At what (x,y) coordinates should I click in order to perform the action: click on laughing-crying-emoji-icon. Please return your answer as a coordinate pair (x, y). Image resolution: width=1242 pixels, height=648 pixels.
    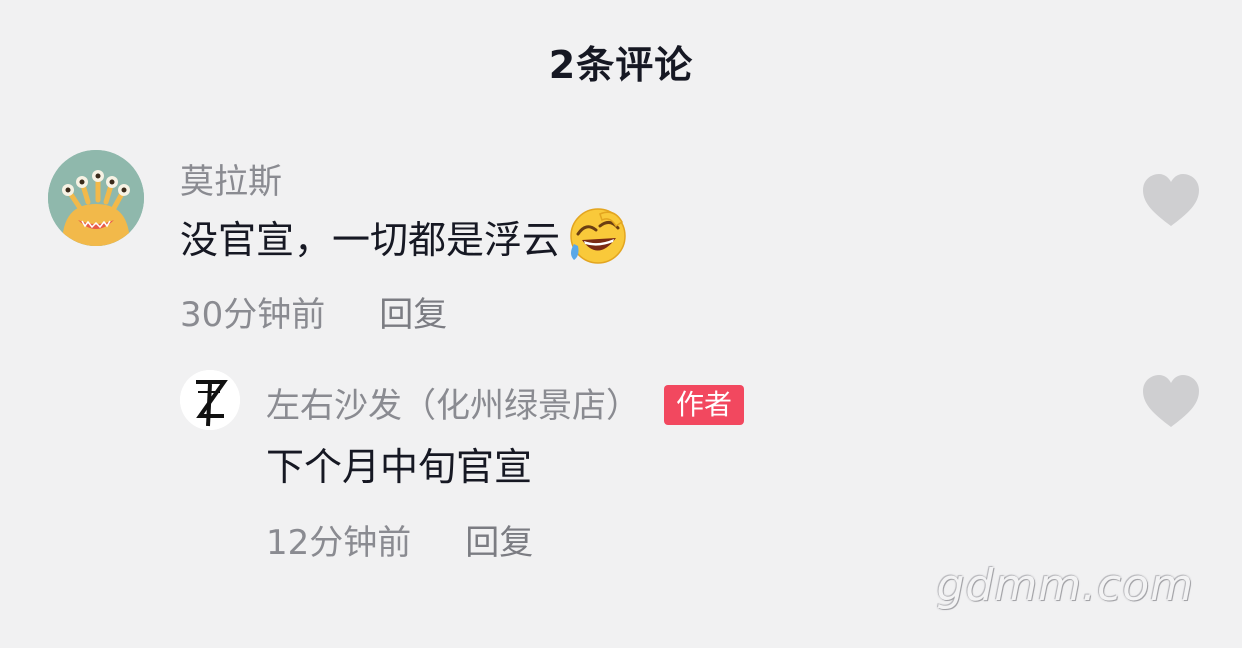
    Looking at the image, I should click on (598, 236).